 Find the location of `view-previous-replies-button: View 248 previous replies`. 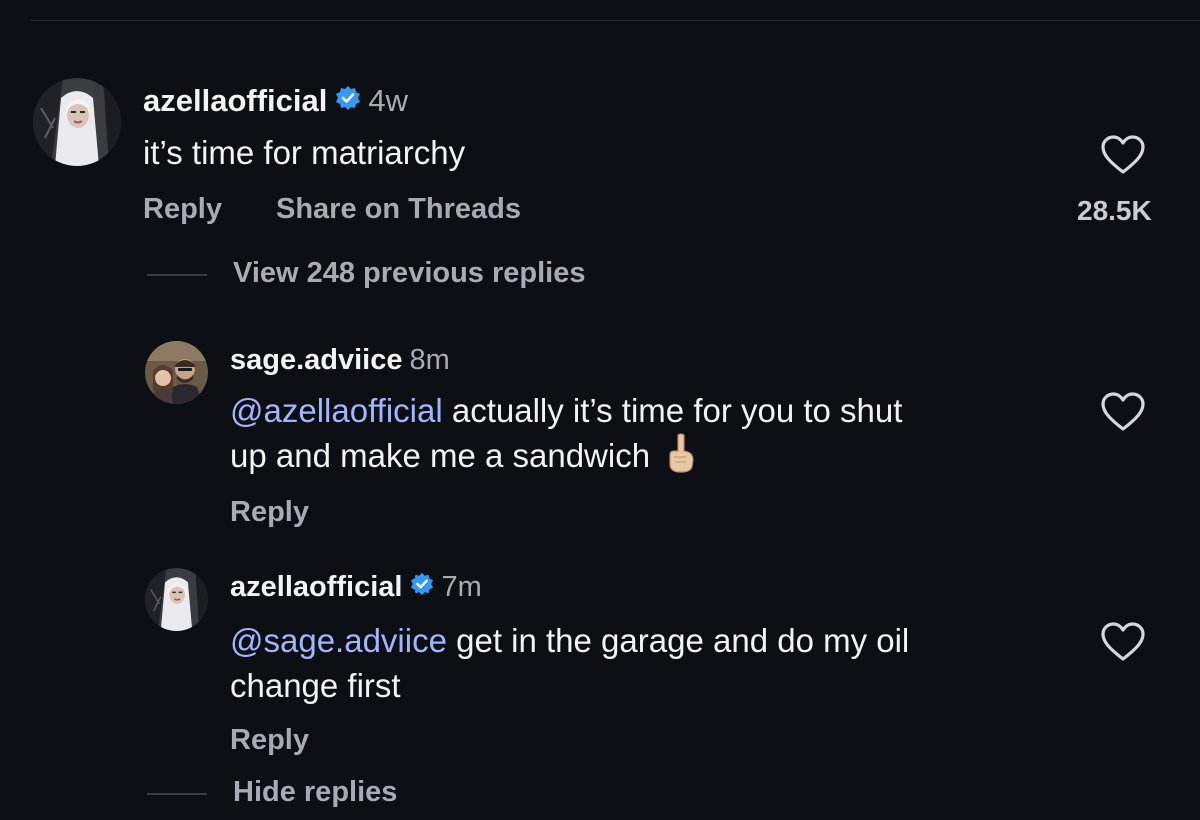

view-previous-replies-button: View 248 previous replies is located at coordinates (409, 273).